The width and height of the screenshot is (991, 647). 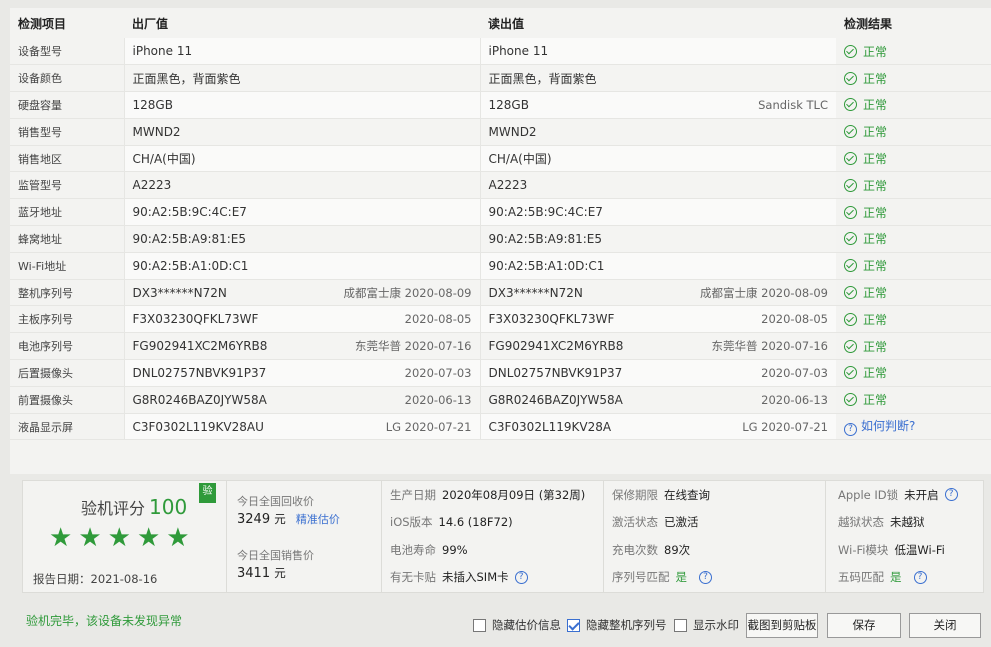 I want to click on info-row: 五码匹配是?, so click(x=911, y=578).